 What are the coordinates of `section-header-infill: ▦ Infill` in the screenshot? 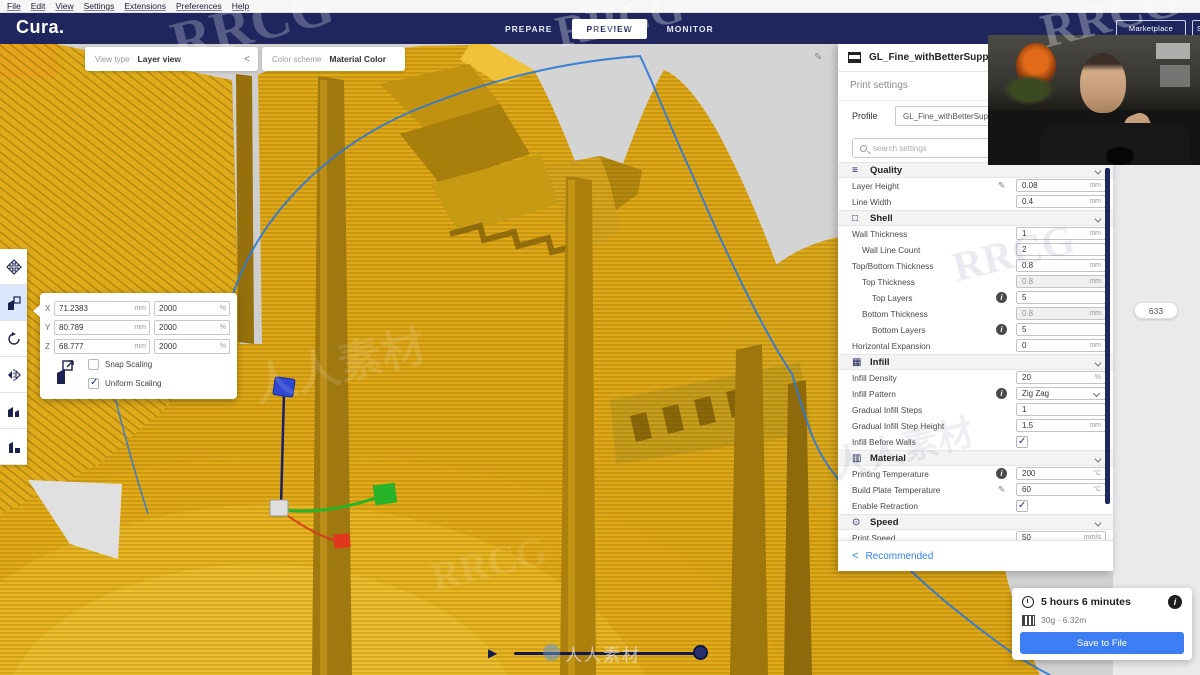 It's located at (975, 362).